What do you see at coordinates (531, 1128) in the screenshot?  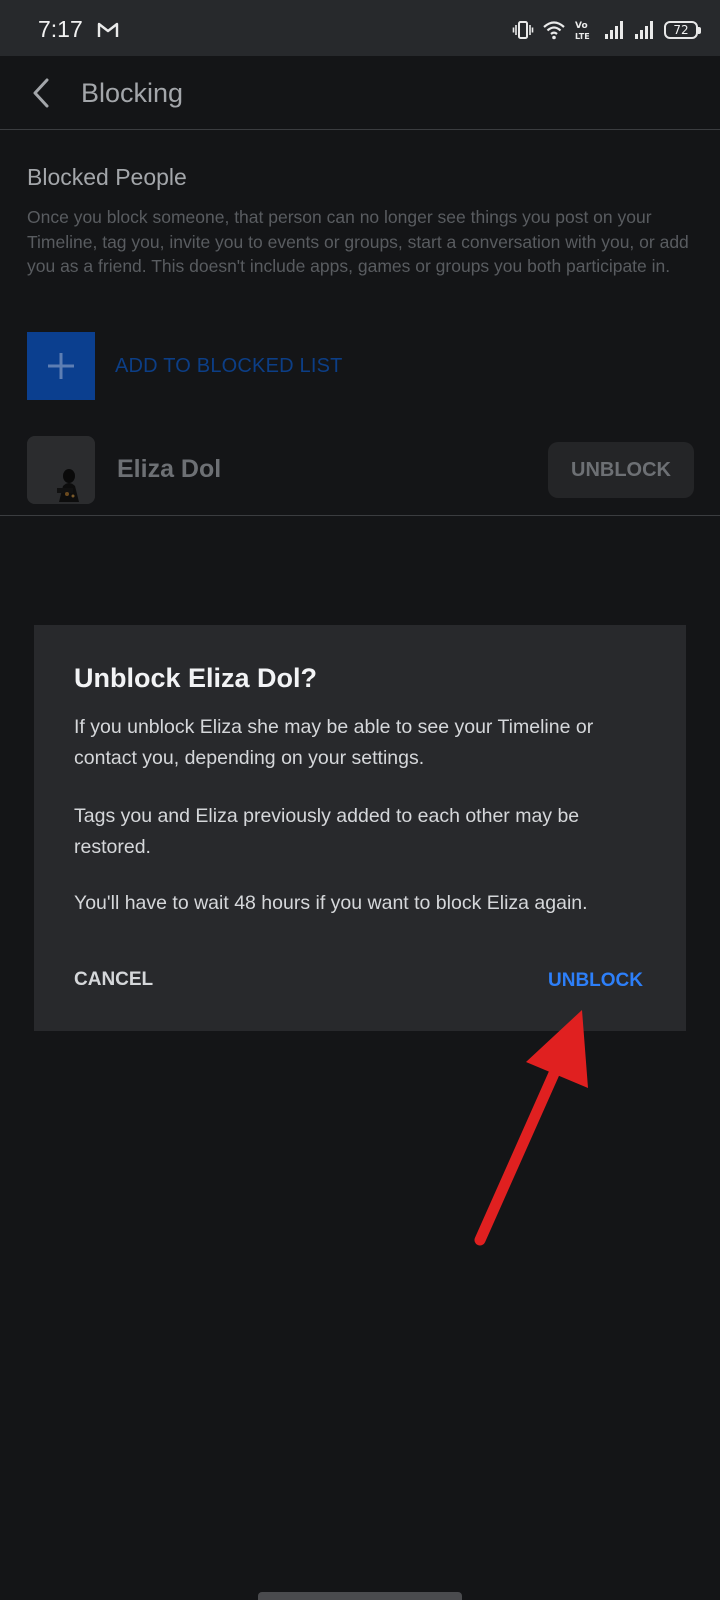 I see `annotation-arrow-icon` at bounding box center [531, 1128].